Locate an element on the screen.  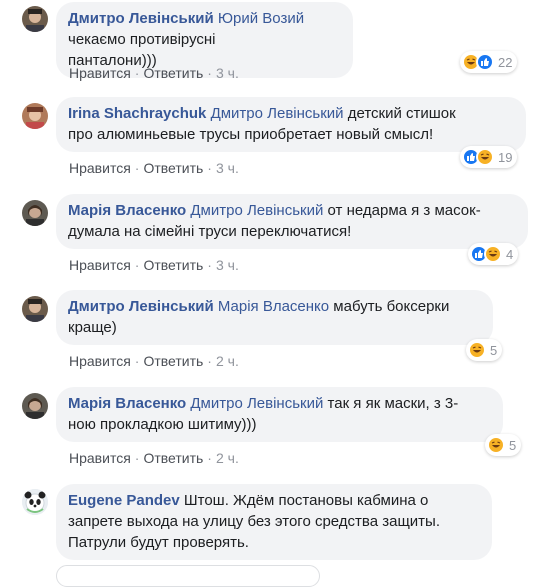
reaction-count: 22 is located at coordinates (505, 62).